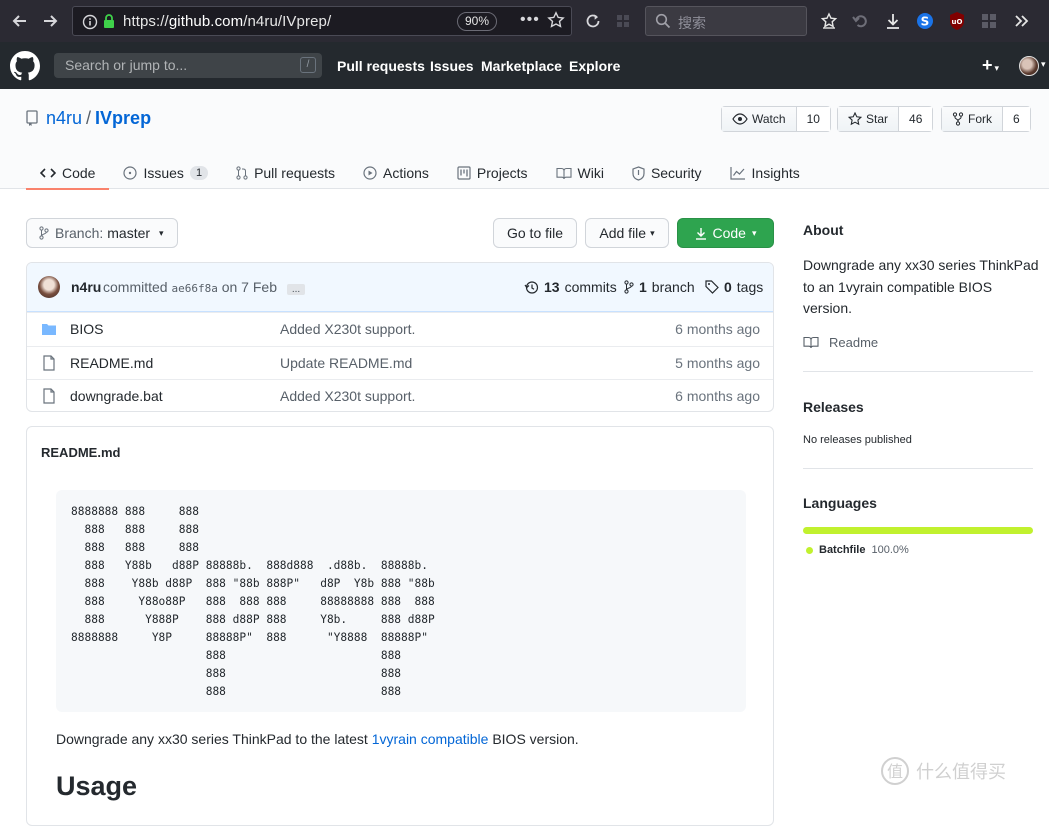 Image resolution: width=1049 pixels, height=826 pixels. I want to click on 1vyrain-link: 1vyrain compatible, so click(430, 739).